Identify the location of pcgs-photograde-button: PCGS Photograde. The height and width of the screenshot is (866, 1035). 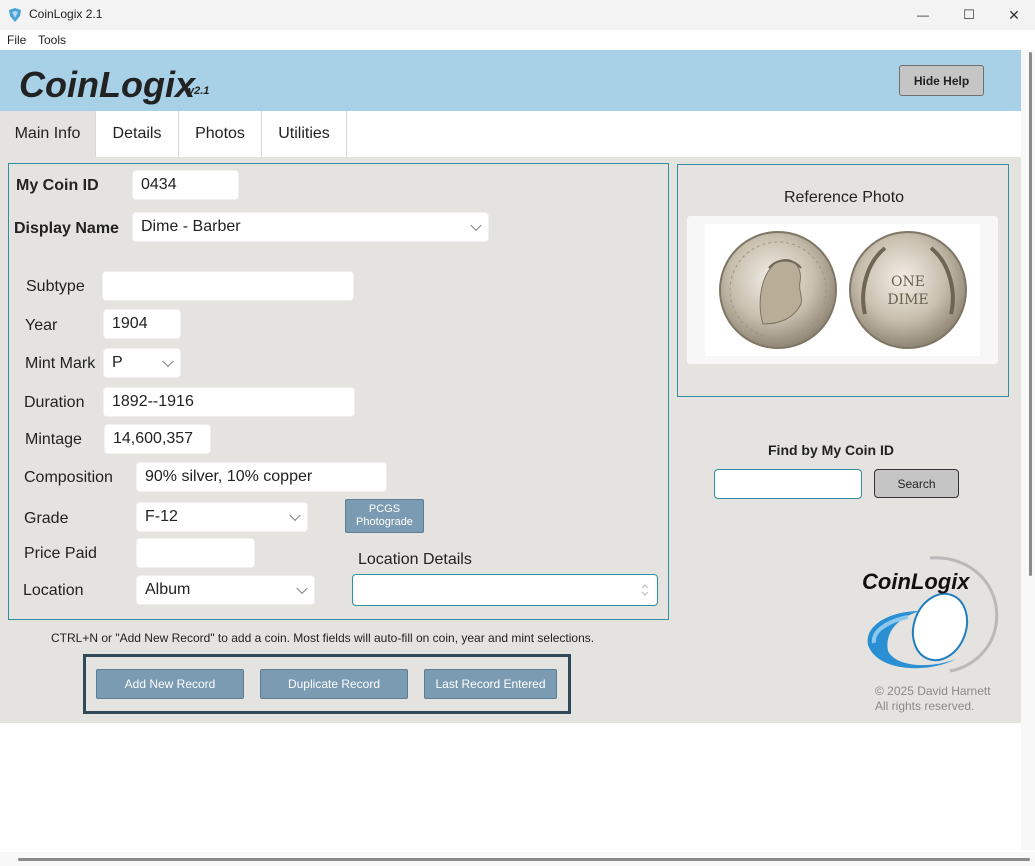
(384, 516).